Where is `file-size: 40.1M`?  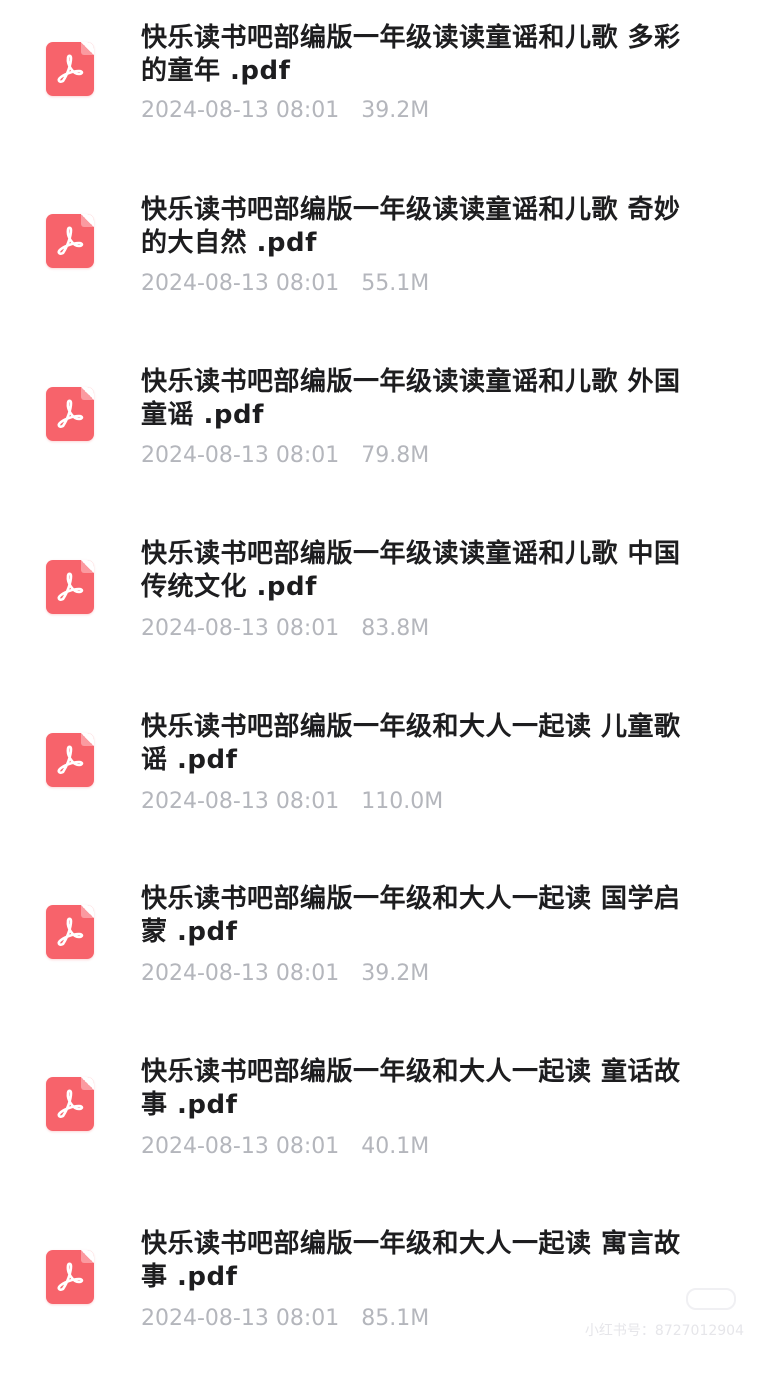 file-size: 40.1M is located at coordinates (395, 1146).